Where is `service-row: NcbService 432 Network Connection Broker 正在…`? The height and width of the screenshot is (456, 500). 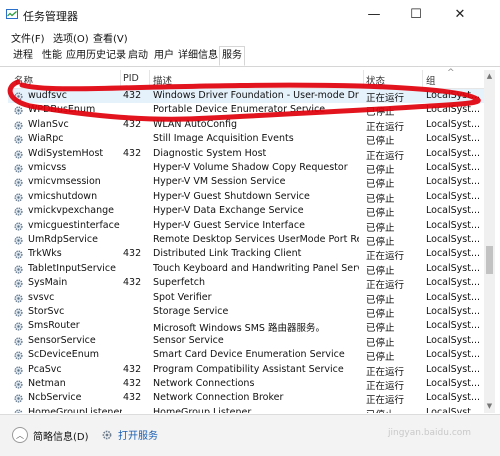 service-row: NcbService 432 Network Connection Broker 正在… is located at coordinates (246, 399).